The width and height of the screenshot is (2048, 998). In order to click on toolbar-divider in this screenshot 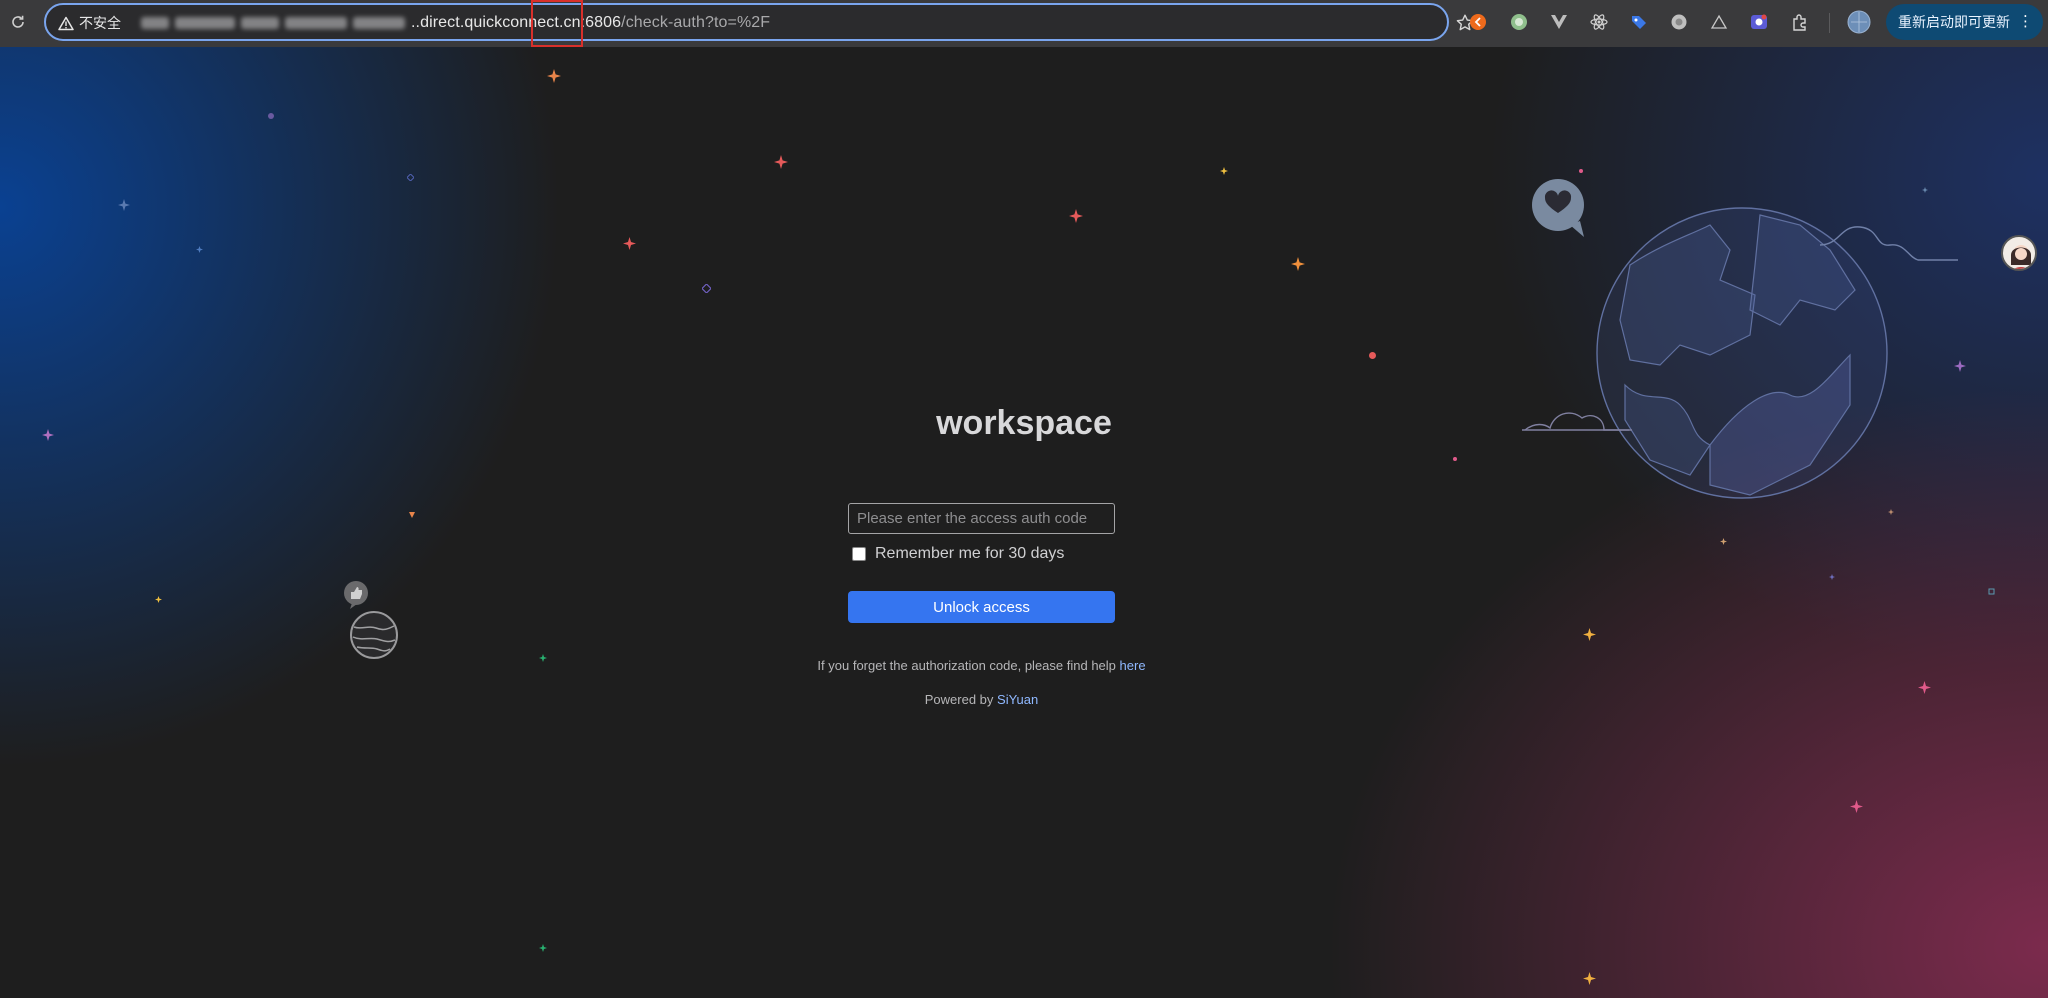, I will do `click(1829, 23)`.